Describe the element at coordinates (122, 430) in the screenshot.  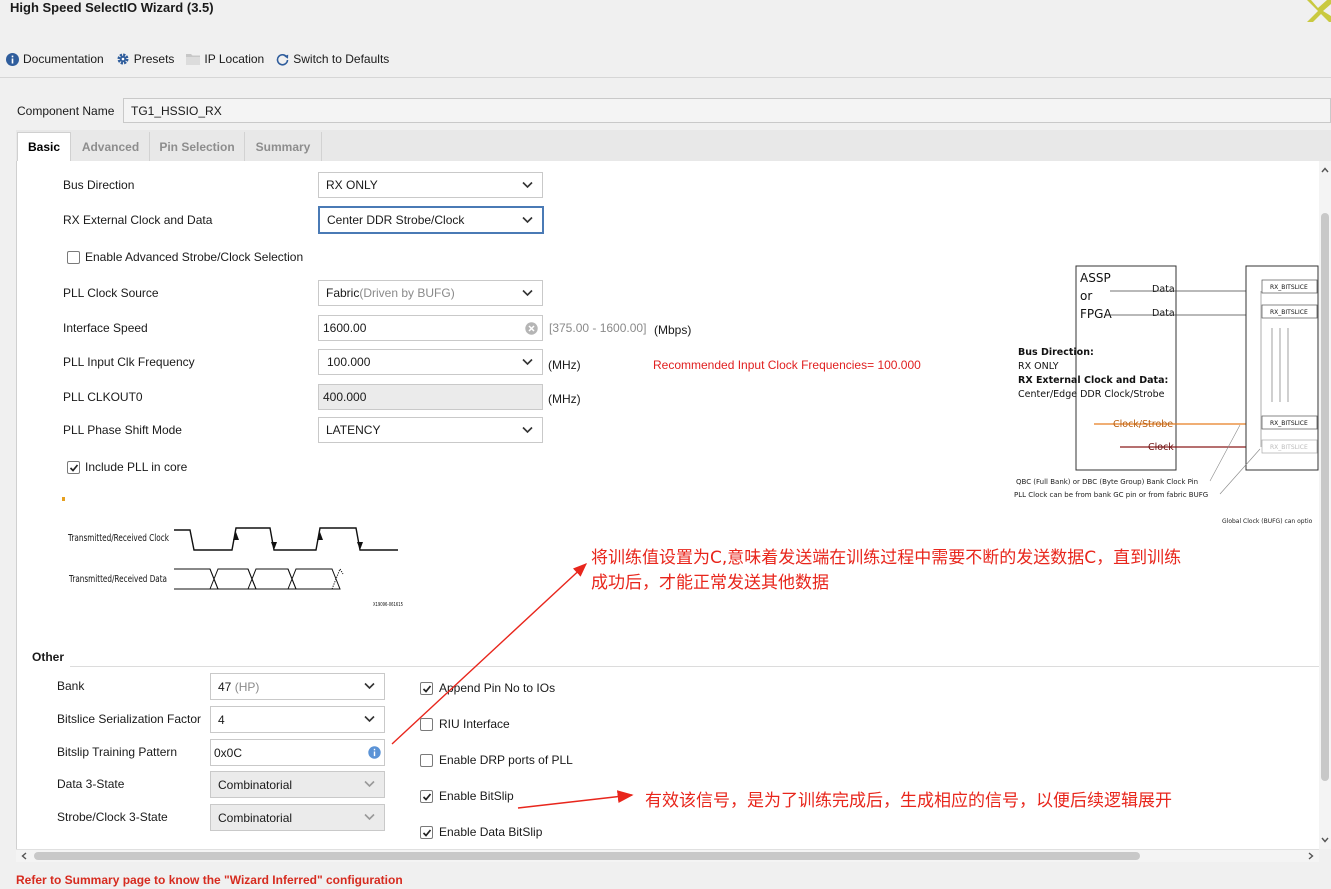
I see `pll-phase-shift-label: PLL Phase Shift Mode` at that location.